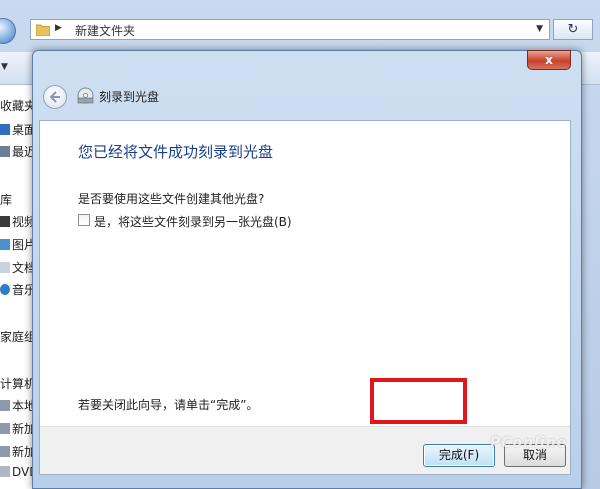  I want to click on burn-another-checkbox, so click(84, 220).